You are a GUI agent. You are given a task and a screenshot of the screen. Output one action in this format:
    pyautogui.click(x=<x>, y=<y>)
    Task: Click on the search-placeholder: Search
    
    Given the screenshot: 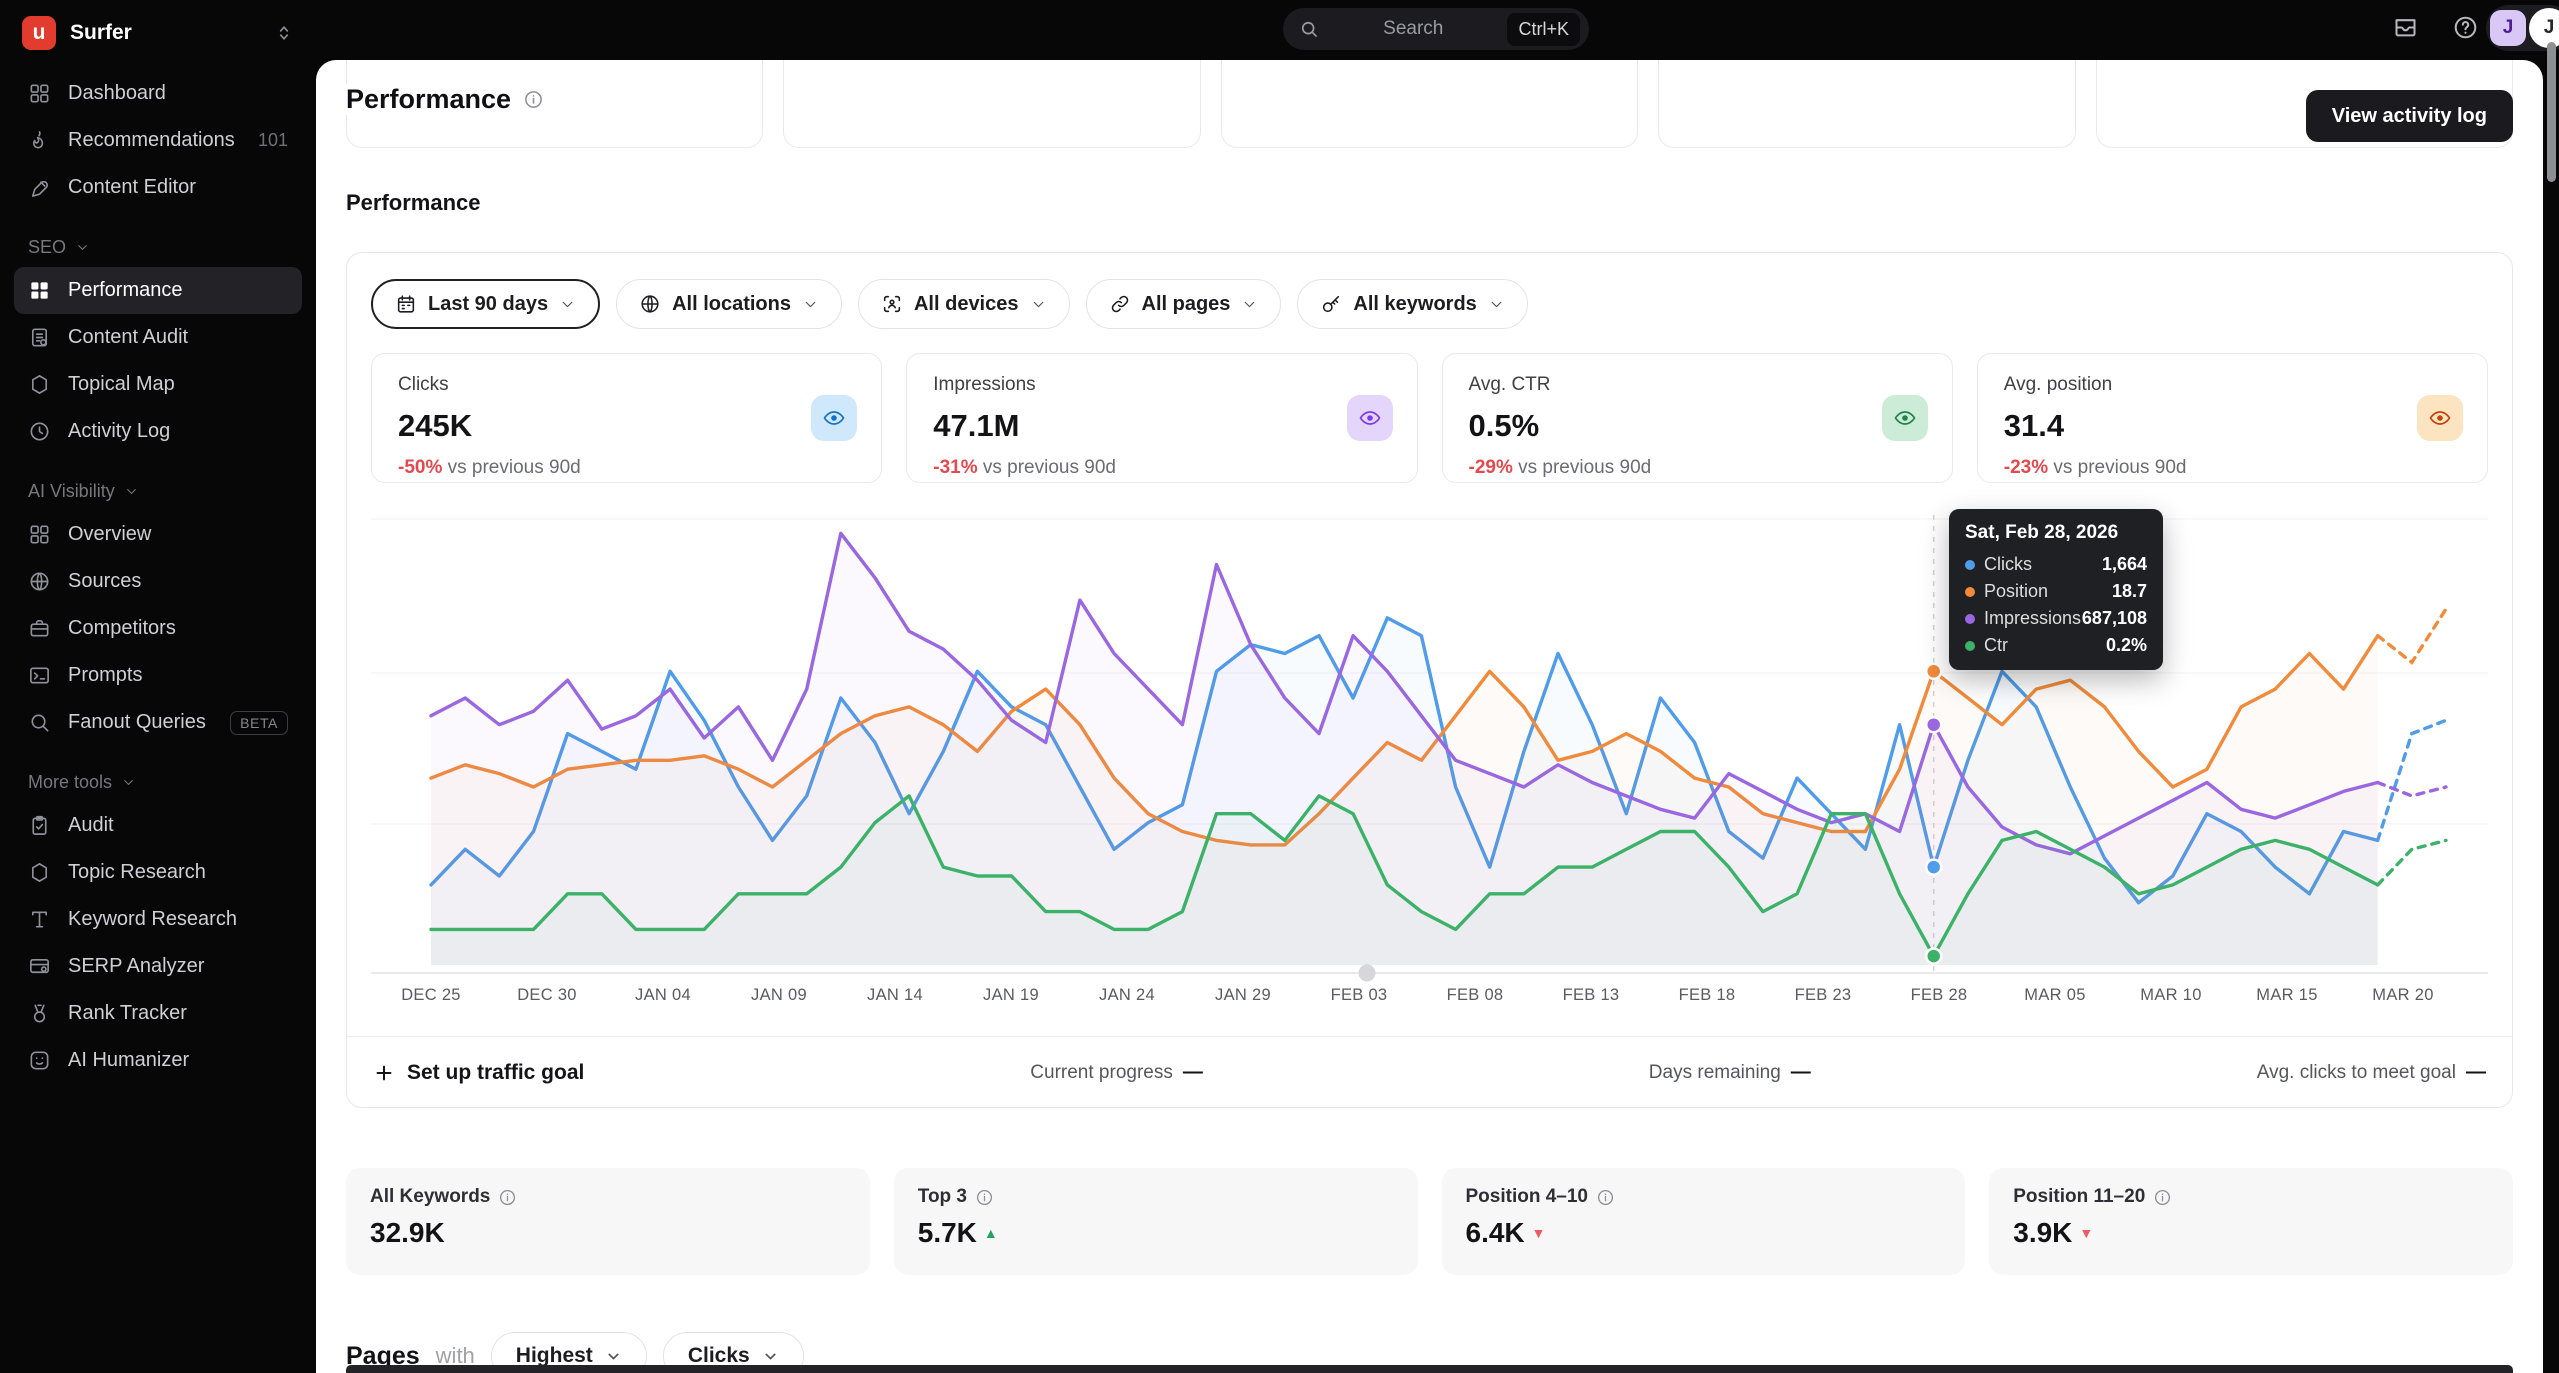 What is the action you would take?
    pyautogui.click(x=1413, y=28)
    